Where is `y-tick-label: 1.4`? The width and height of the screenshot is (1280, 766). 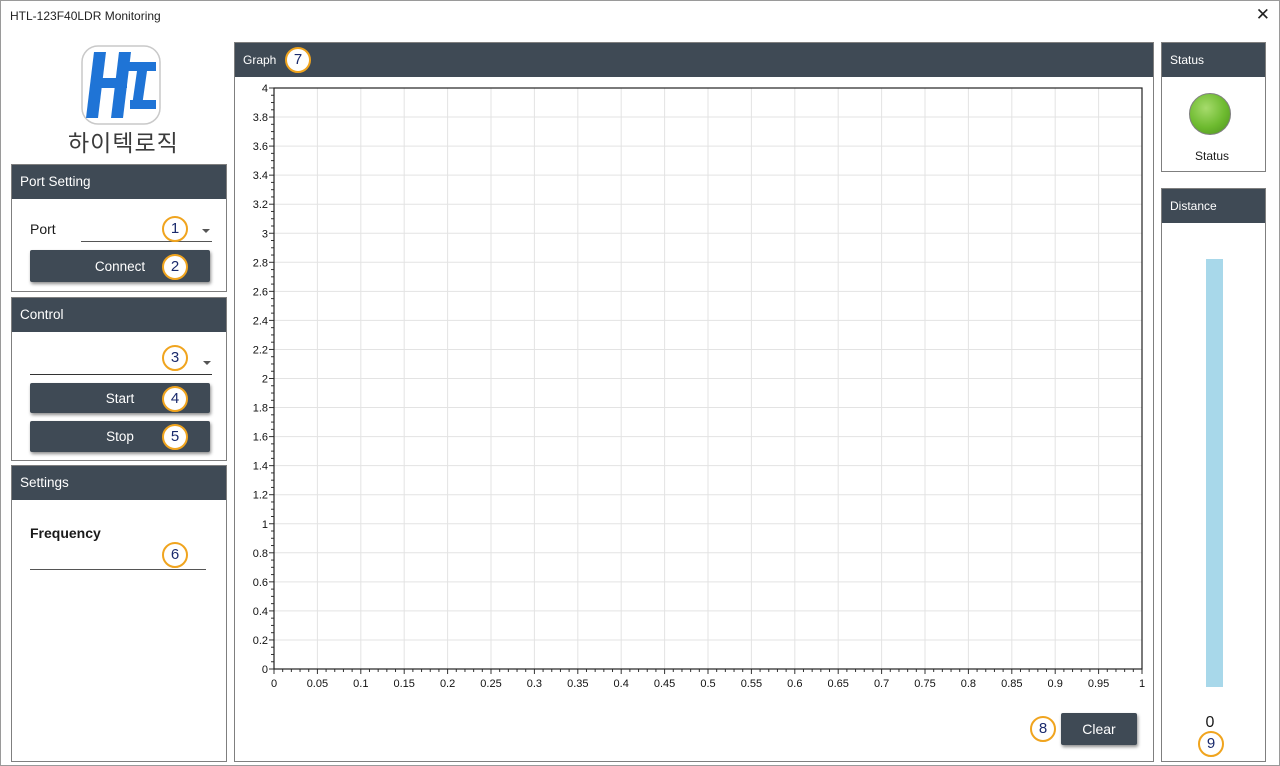
y-tick-label: 1.4 is located at coordinates (260, 467).